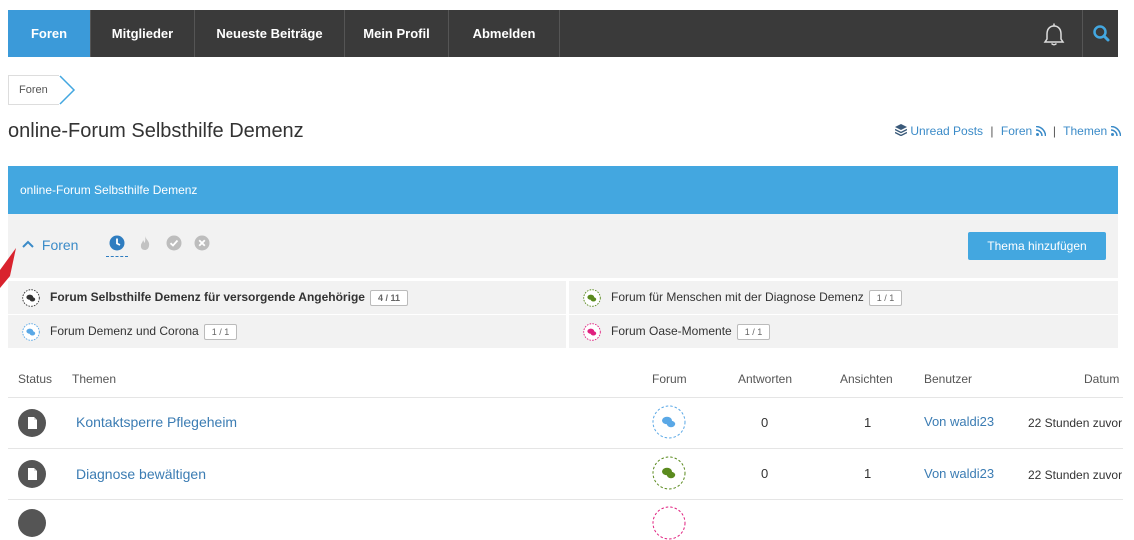 This screenshot has height=540, width=1134. What do you see at coordinates (563, 190) in the screenshot?
I see `forum-header-title: online-Forum Selbsthilfe Demenz` at bounding box center [563, 190].